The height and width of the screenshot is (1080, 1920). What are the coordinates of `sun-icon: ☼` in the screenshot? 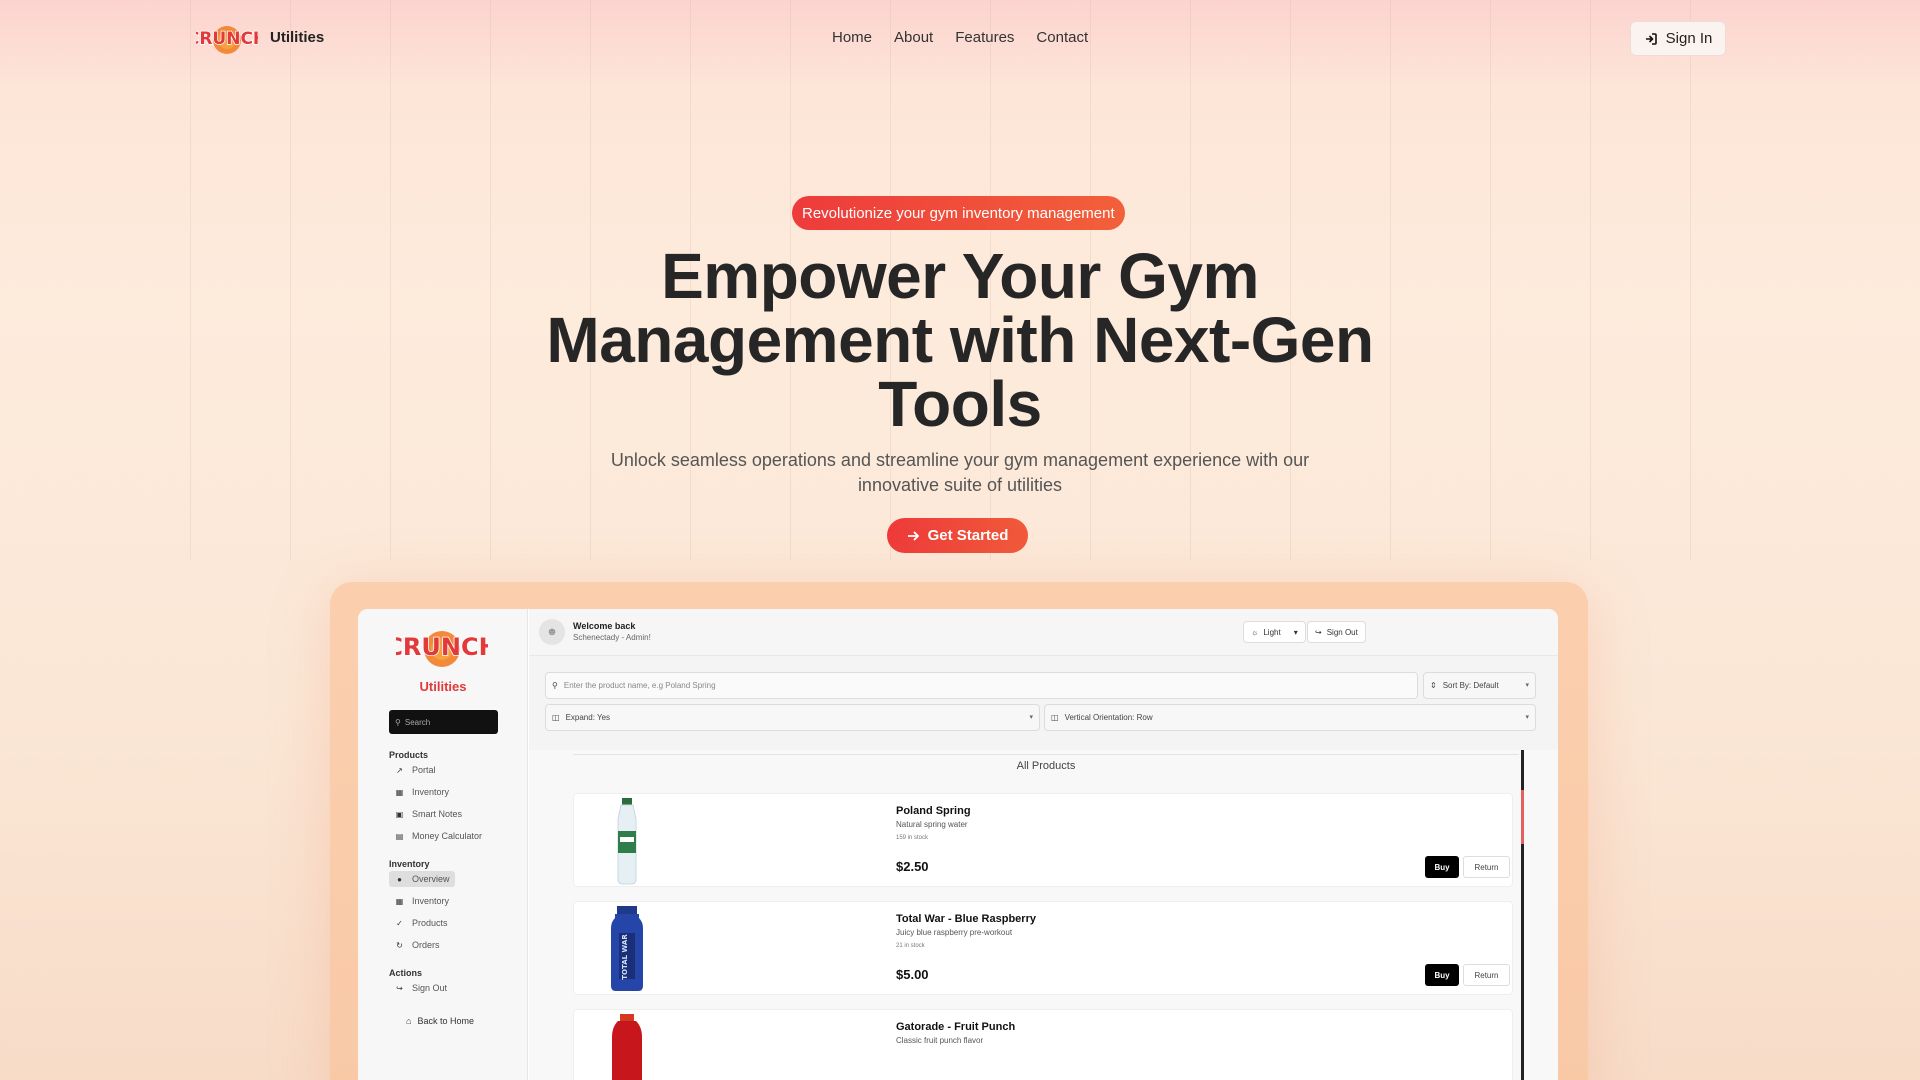 It's located at (1255, 632).